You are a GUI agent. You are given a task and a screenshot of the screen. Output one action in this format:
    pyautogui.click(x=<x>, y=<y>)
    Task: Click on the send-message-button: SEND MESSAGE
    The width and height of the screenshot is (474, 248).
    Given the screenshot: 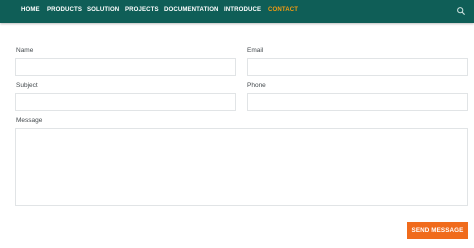 What is the action you would take?
    pyautogui.click(x=437, y=230)
    